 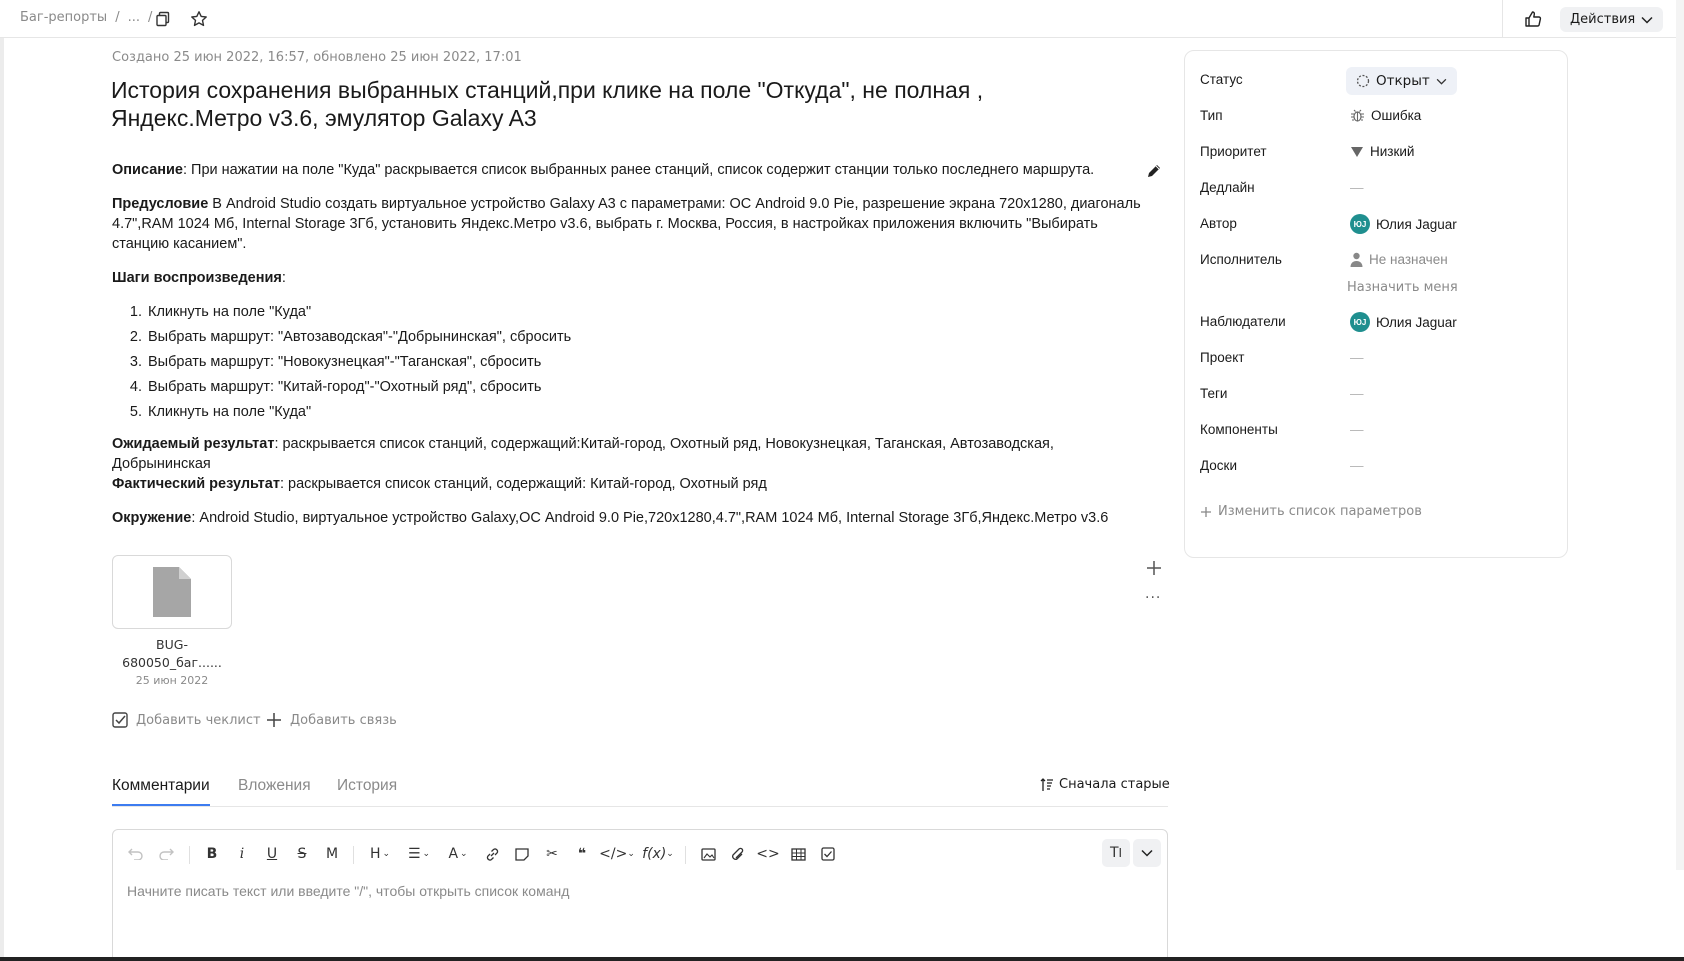 What do you see at coordinates (582, 854) in the screenshot?
I see `quote-icon: ❝` at bounding box center [582, 854].